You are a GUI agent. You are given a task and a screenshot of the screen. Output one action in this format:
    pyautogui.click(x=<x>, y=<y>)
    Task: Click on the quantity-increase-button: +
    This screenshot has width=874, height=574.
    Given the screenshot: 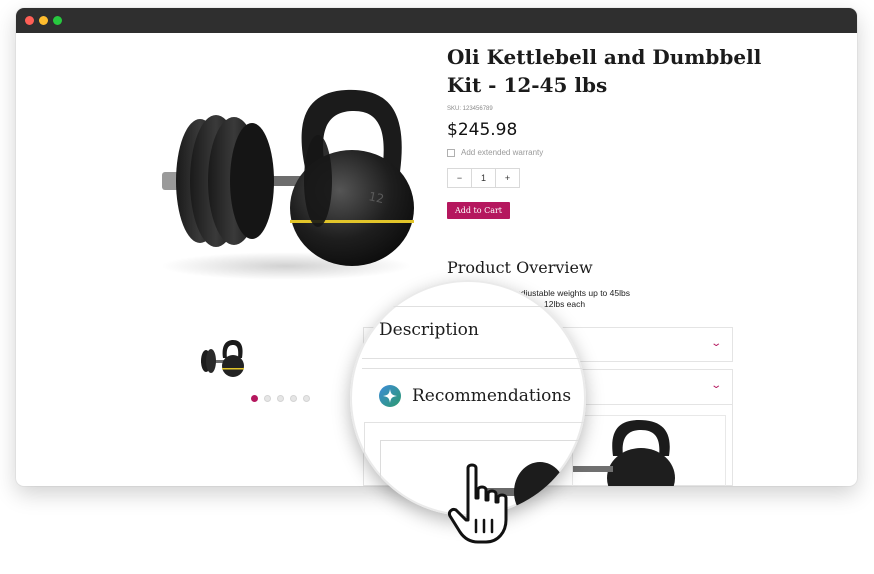 What is the action you would take?
    pyautogui.click(x=507, y=178)
    